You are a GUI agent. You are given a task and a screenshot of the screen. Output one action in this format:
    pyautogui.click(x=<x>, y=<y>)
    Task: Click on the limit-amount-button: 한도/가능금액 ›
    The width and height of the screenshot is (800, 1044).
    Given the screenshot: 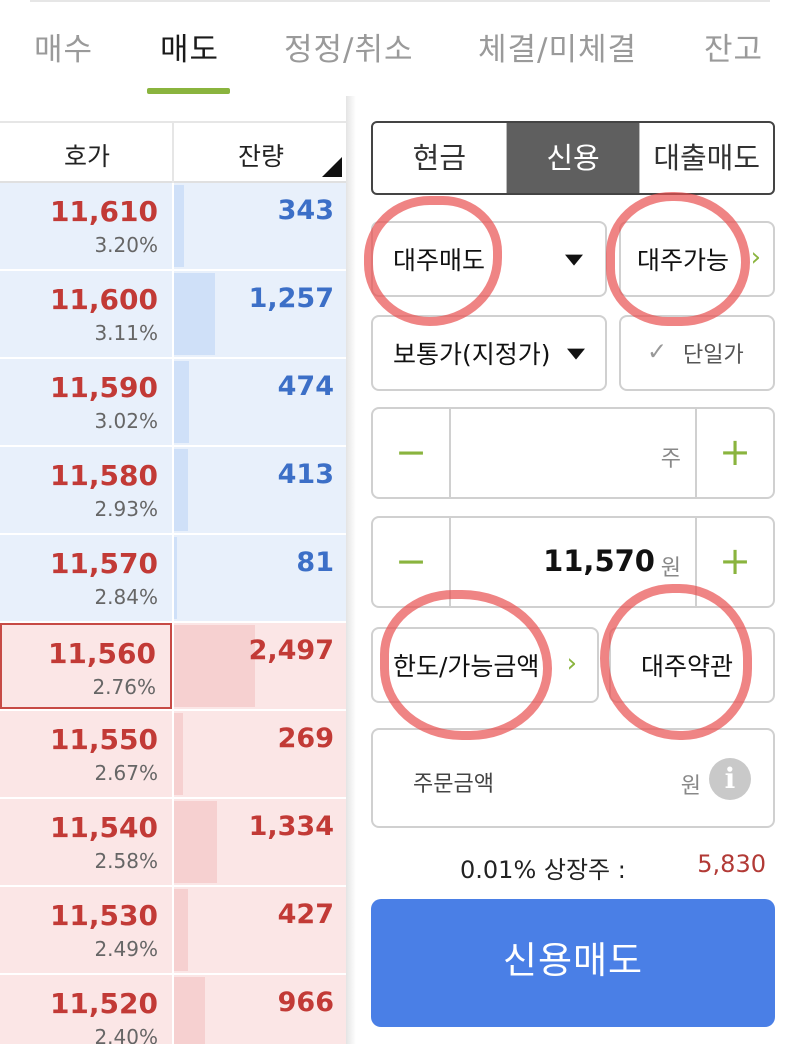 What is the action you would take?
    pyautogui.click(x=485, y=665)
    